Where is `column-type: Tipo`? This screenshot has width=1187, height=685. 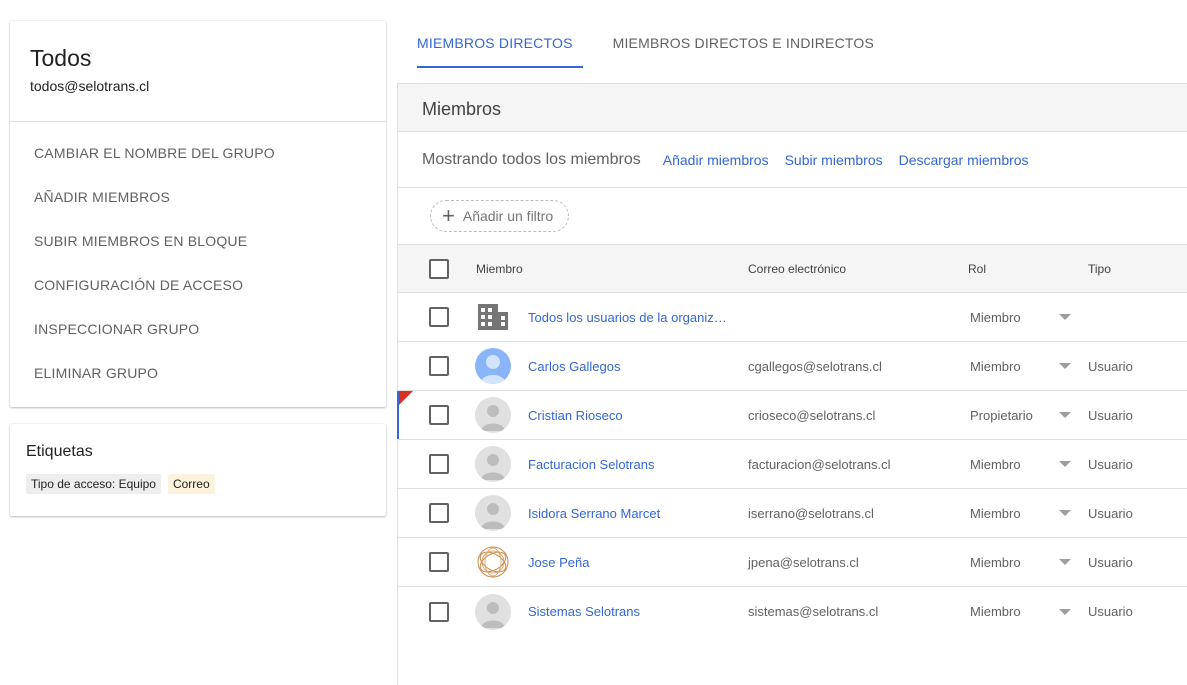 column-type: Tipo is located at coordinates (1099, 268).